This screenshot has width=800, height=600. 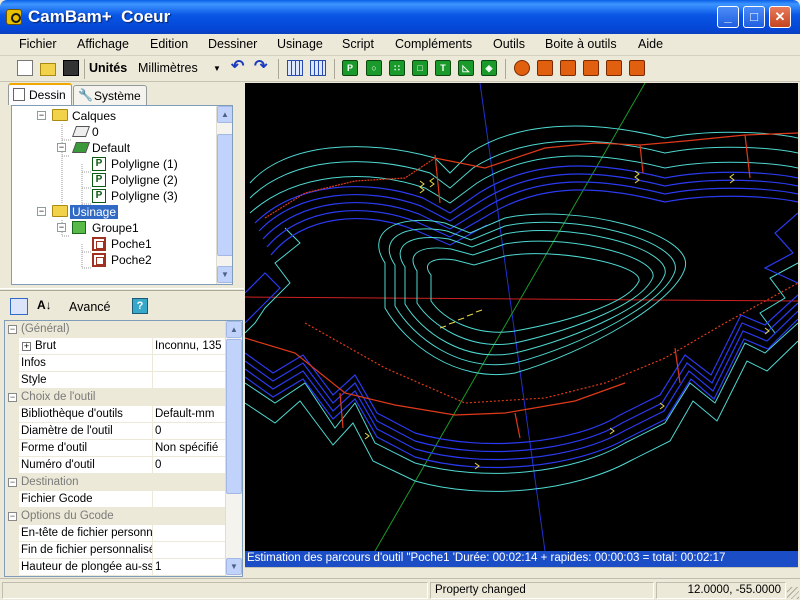 I want to click on draw-3d-icon: ◈, so click(x=489, y=68).